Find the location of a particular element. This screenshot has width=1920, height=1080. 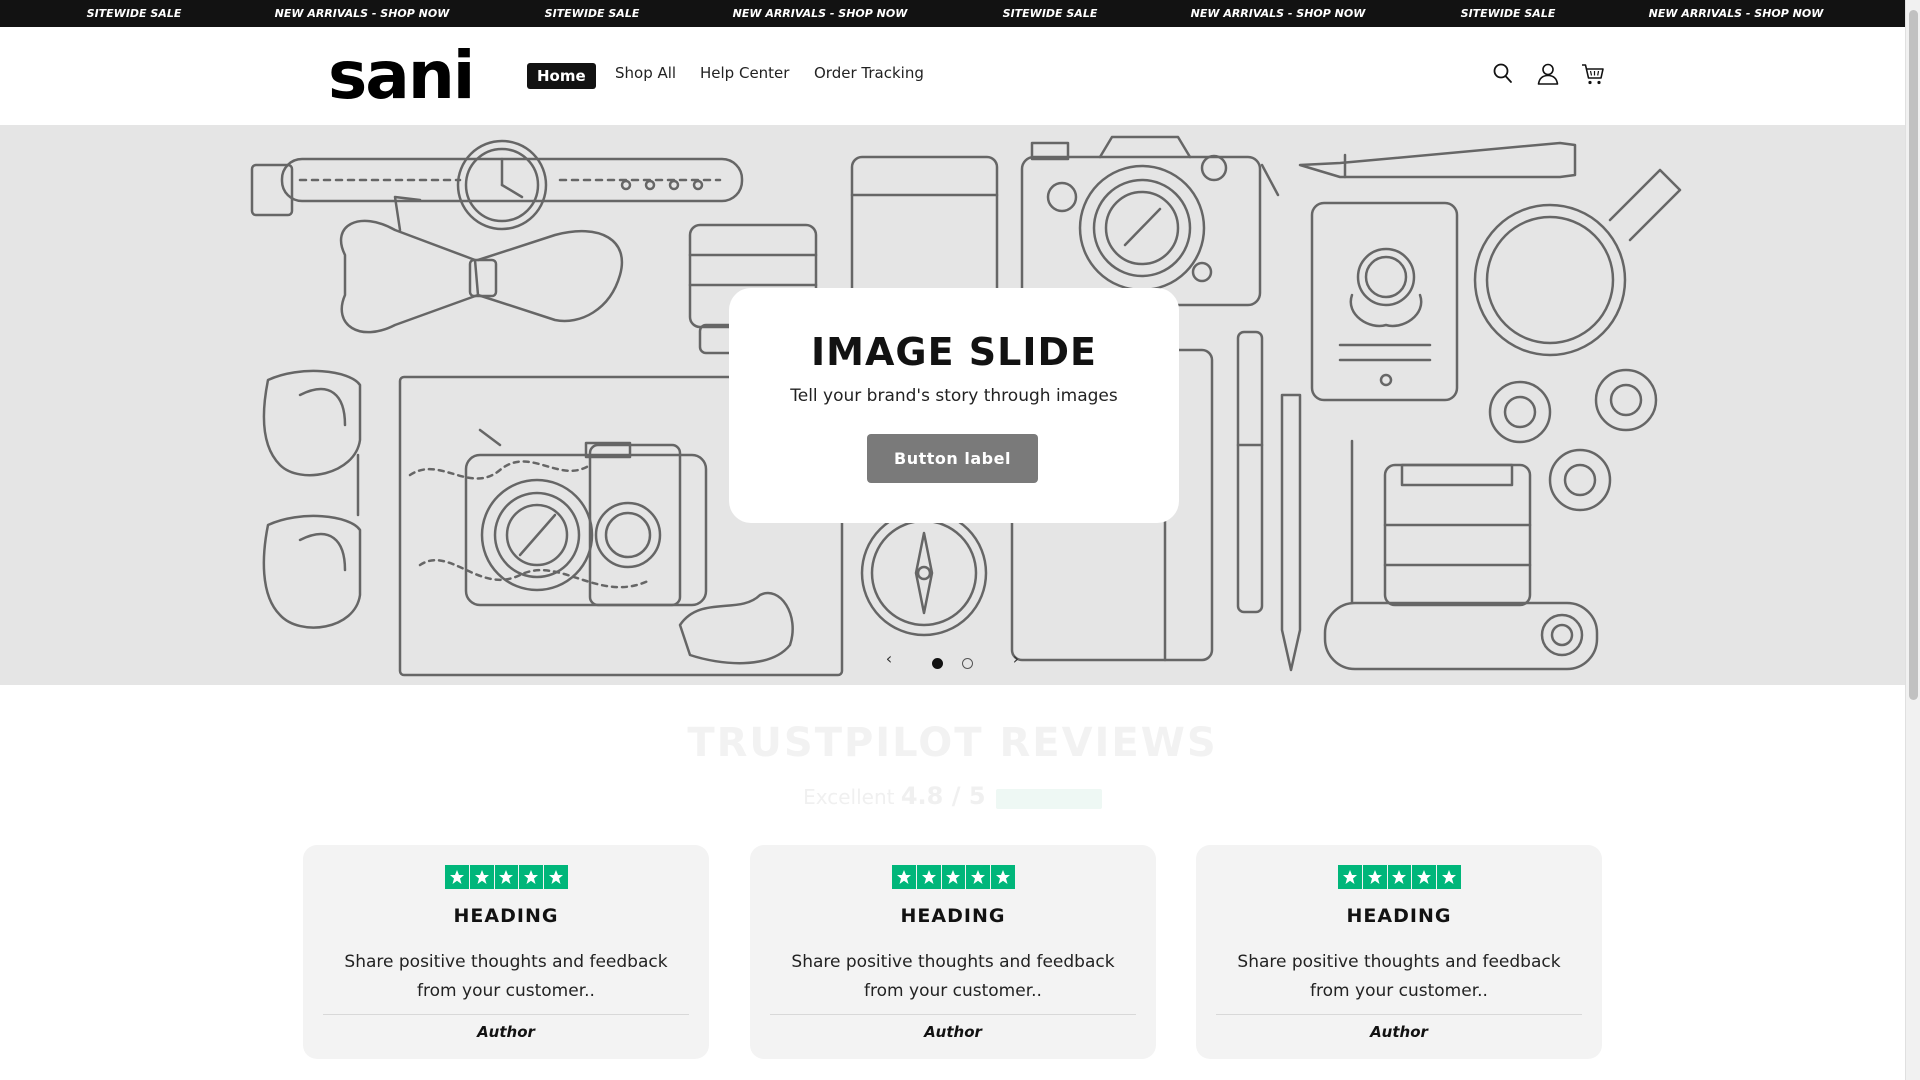

nav-help-center: Help Center is located at coordinates (744, 73).